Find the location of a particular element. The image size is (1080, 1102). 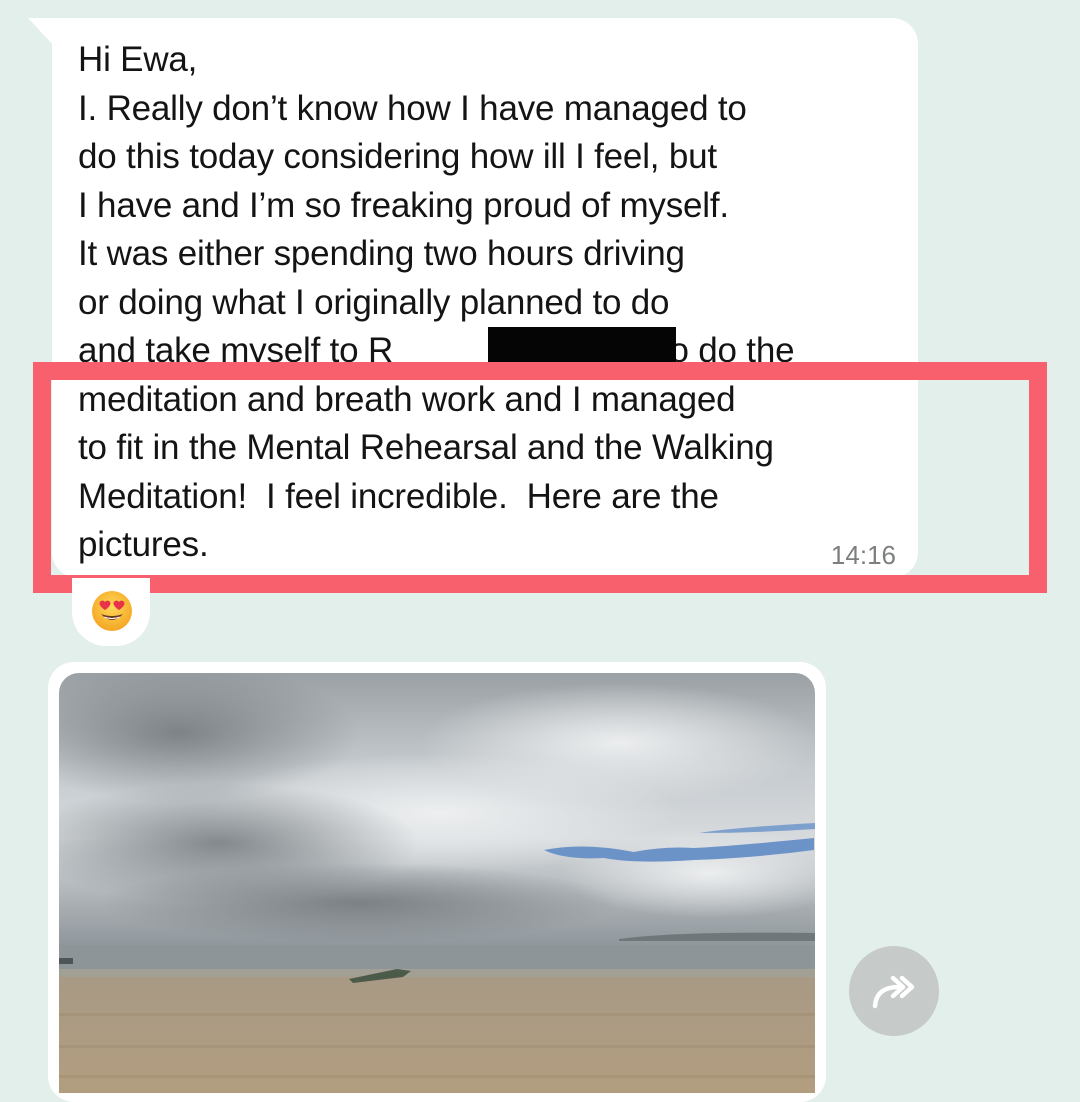

message-reaction is located at coordinates (111, 612).